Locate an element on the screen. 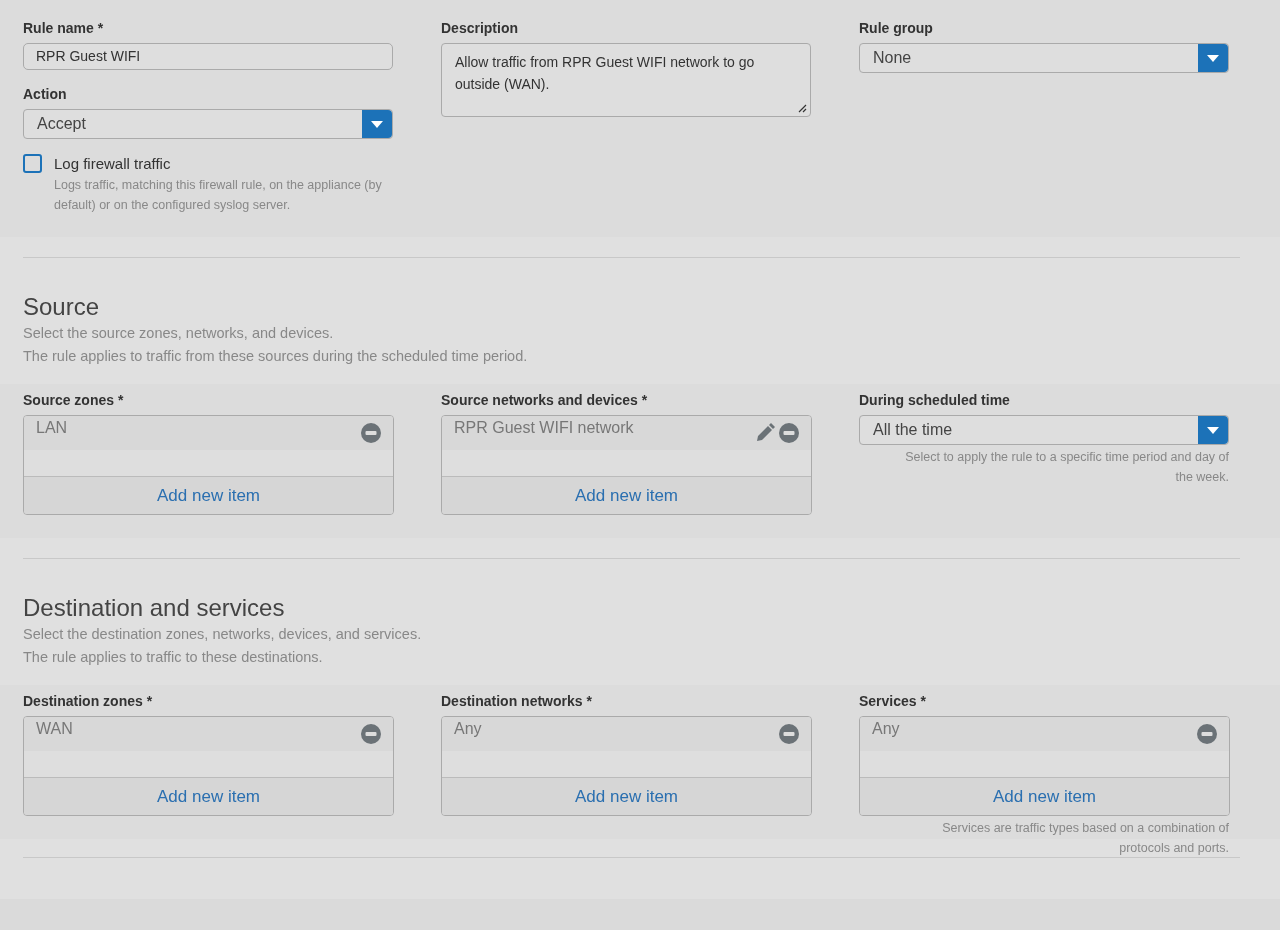 This screenshot has height=930, width=1280. rule-name-field: RPR Guest WIFI is located at coordinates (208, 56).